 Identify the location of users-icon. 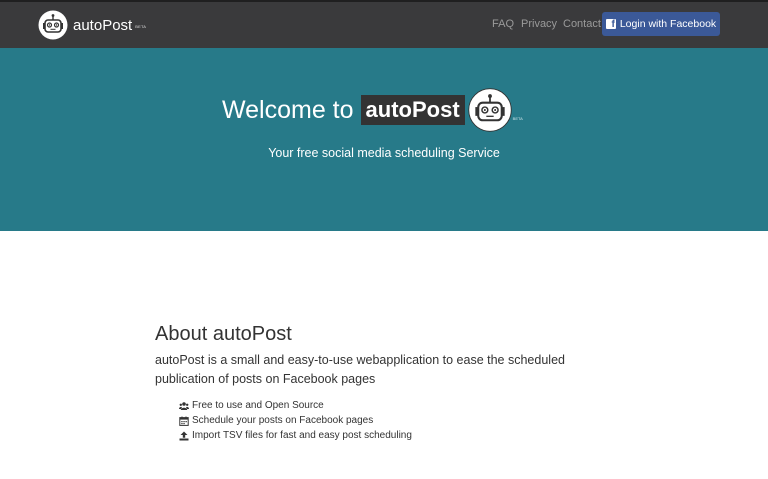
(184, 405).